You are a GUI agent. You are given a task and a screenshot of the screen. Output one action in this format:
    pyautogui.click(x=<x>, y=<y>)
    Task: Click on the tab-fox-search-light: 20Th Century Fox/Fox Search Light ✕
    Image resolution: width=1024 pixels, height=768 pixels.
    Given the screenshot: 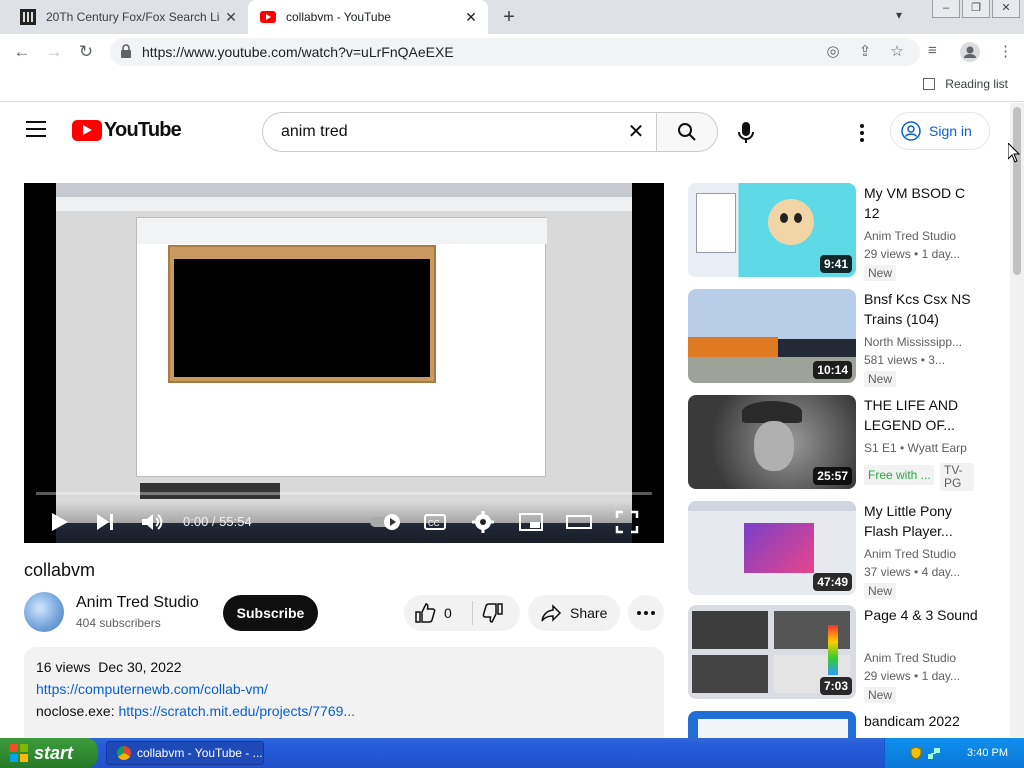 What is the action you would take?
    pyautogui.click(x=128, y=17)
    